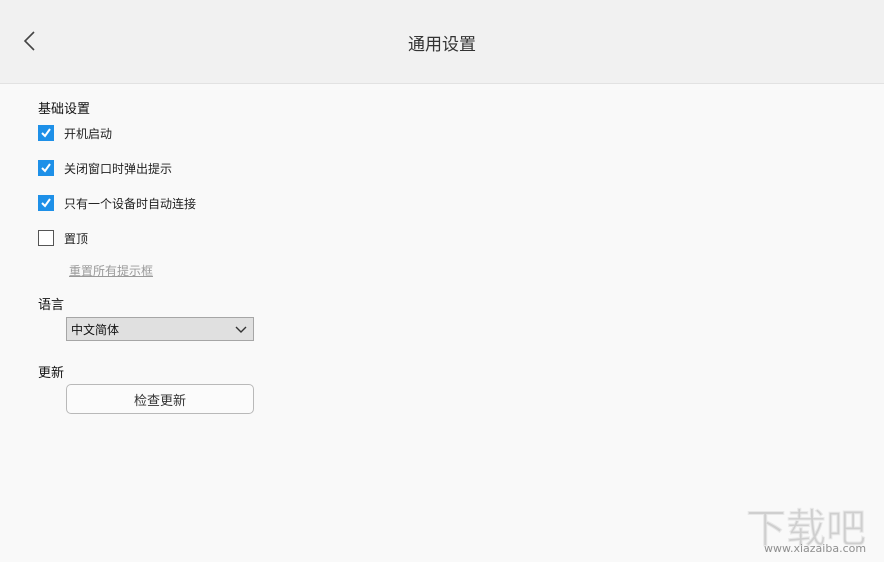 This screenshot has width=884, height=562. What do you see at coordinates (241, 329) in the screenshot?
I see `chevron-down-icon` at bounding box center [241, 329].